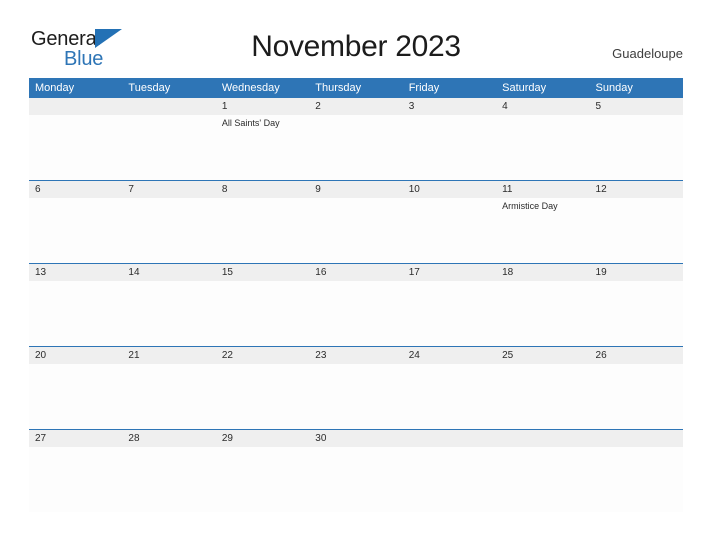  I want to click on week-row: 6 7 8 9 10 11 12, so click(356, 189).